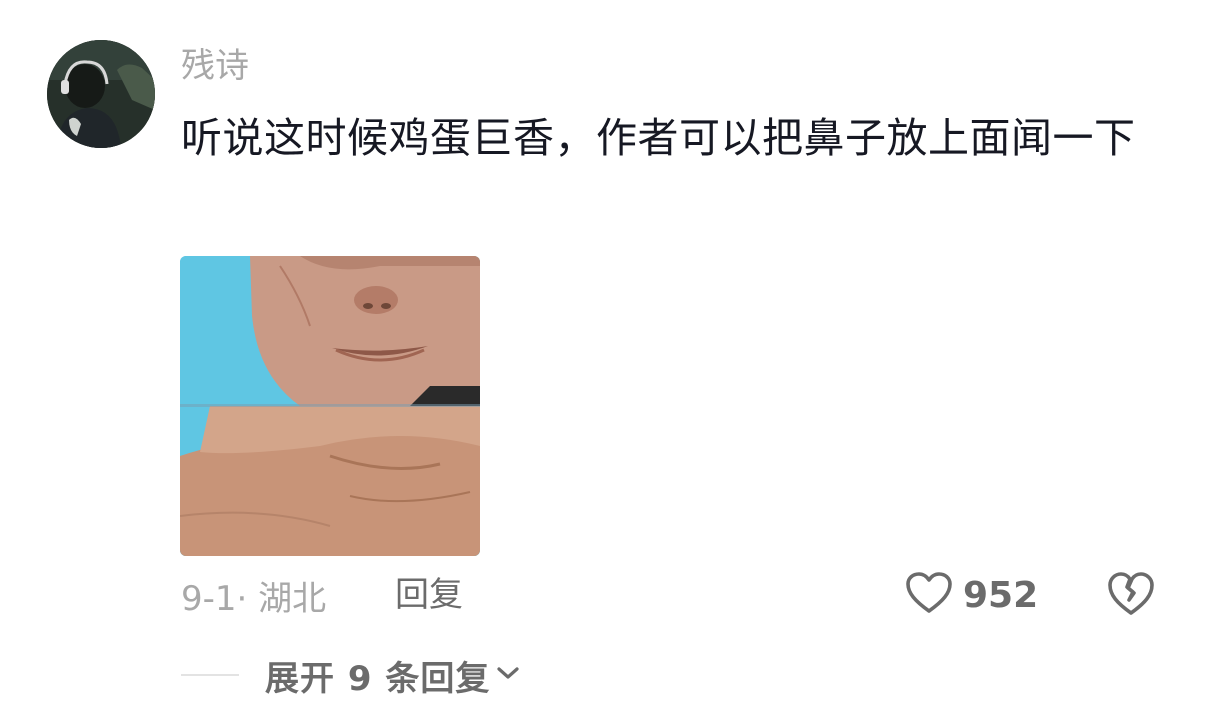  I want to click on date-location: 9-1· 湖北, so click(254, 598).